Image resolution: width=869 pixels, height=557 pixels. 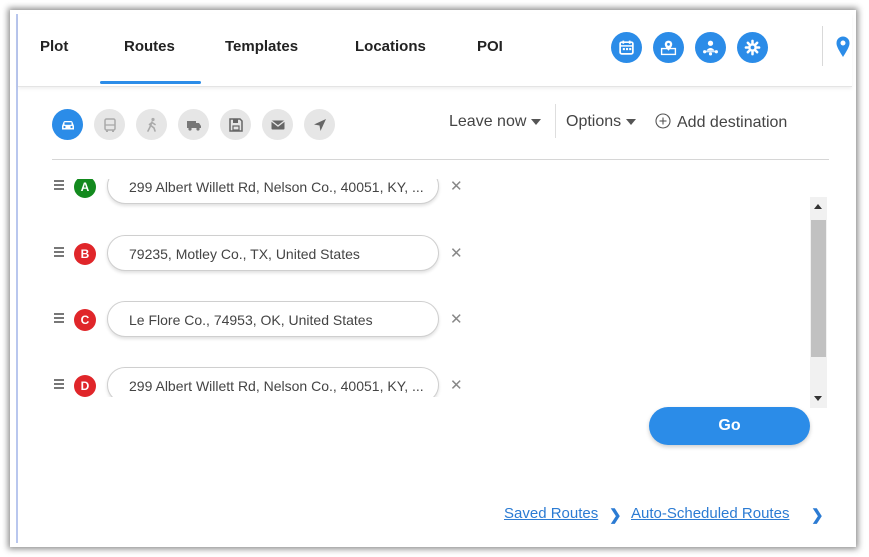 I want to click on walk-icon, so click(x=151, y=124).